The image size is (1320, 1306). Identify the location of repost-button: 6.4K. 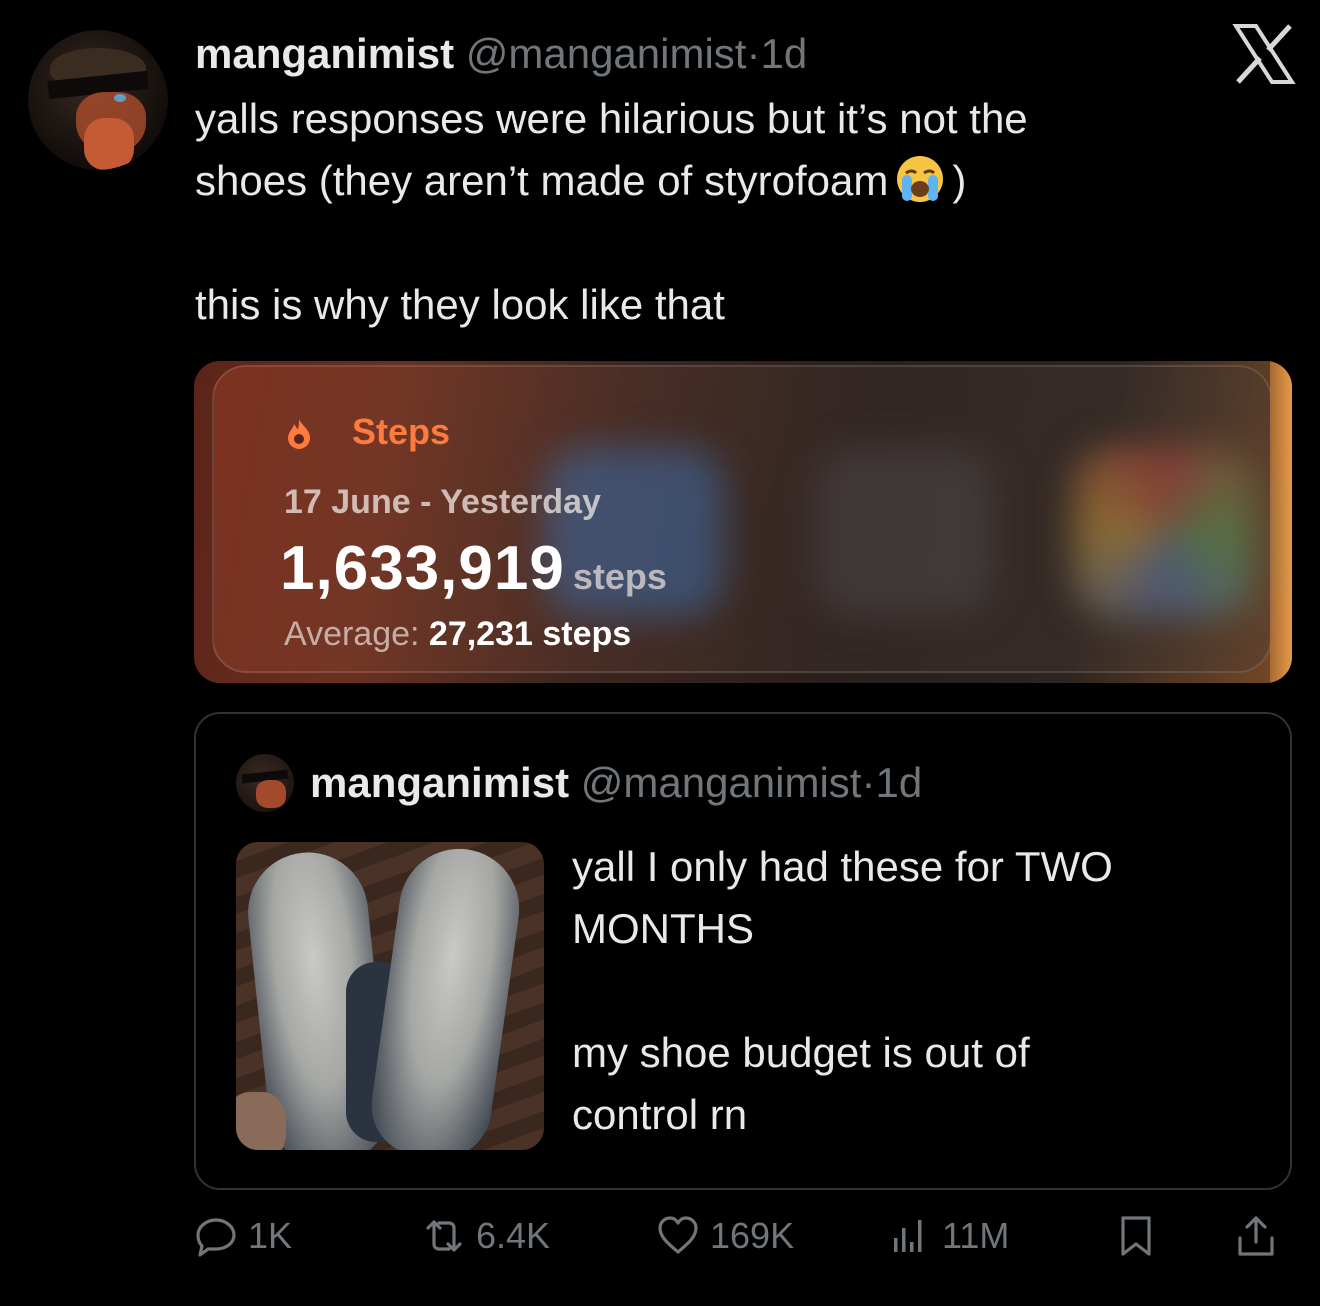
(486, 1236).